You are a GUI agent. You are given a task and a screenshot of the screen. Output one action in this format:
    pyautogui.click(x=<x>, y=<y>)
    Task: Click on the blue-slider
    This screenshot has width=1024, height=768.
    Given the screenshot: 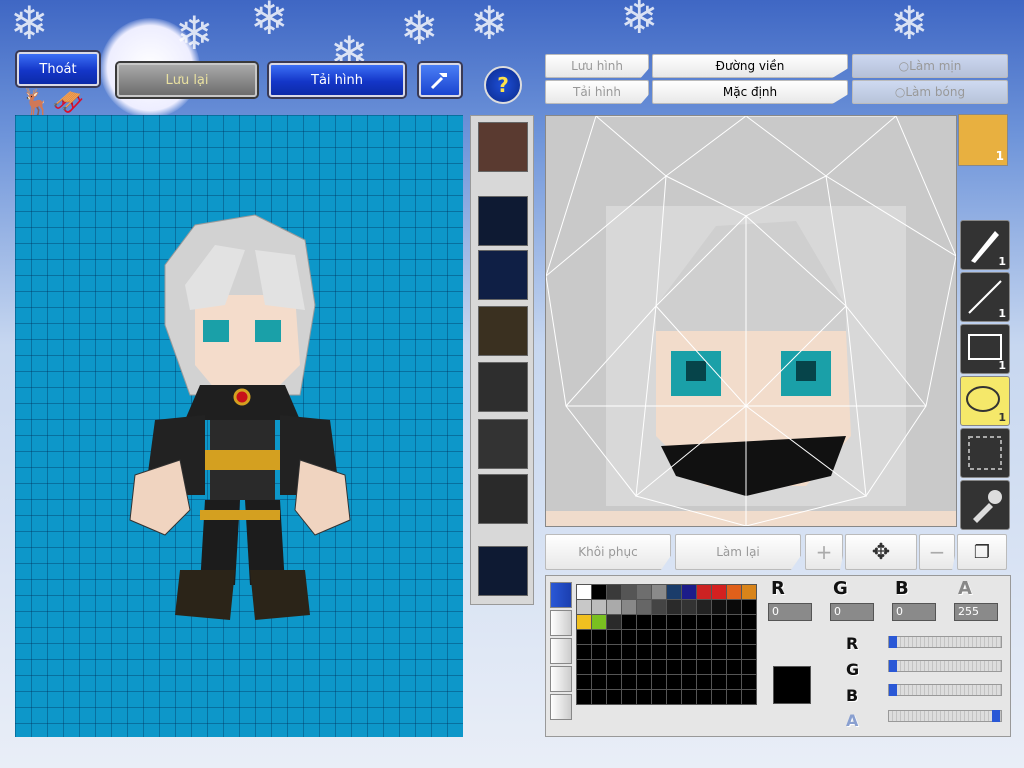 What is the action you would take?
    pyautogui.click(x=945, y=690)
    